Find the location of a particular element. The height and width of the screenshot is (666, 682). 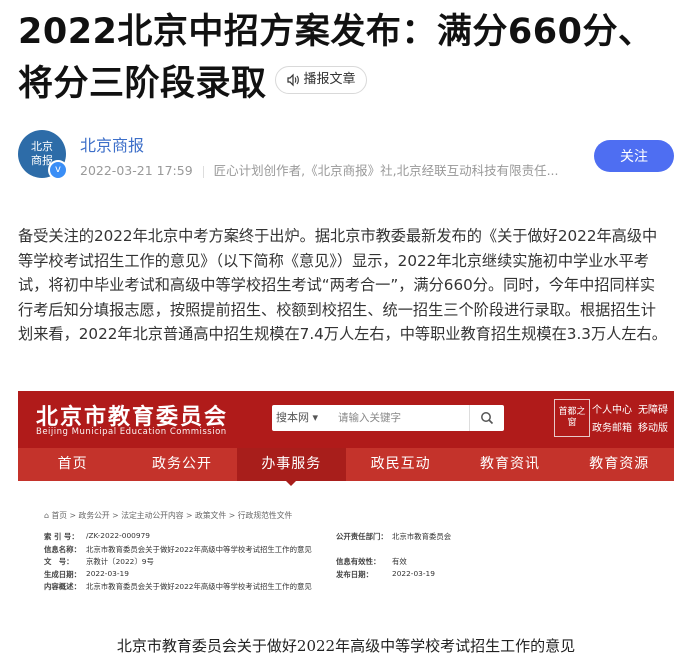

site-search: 搜本网 ▾ 请输入关键字 is located at coordinates (388, 418).